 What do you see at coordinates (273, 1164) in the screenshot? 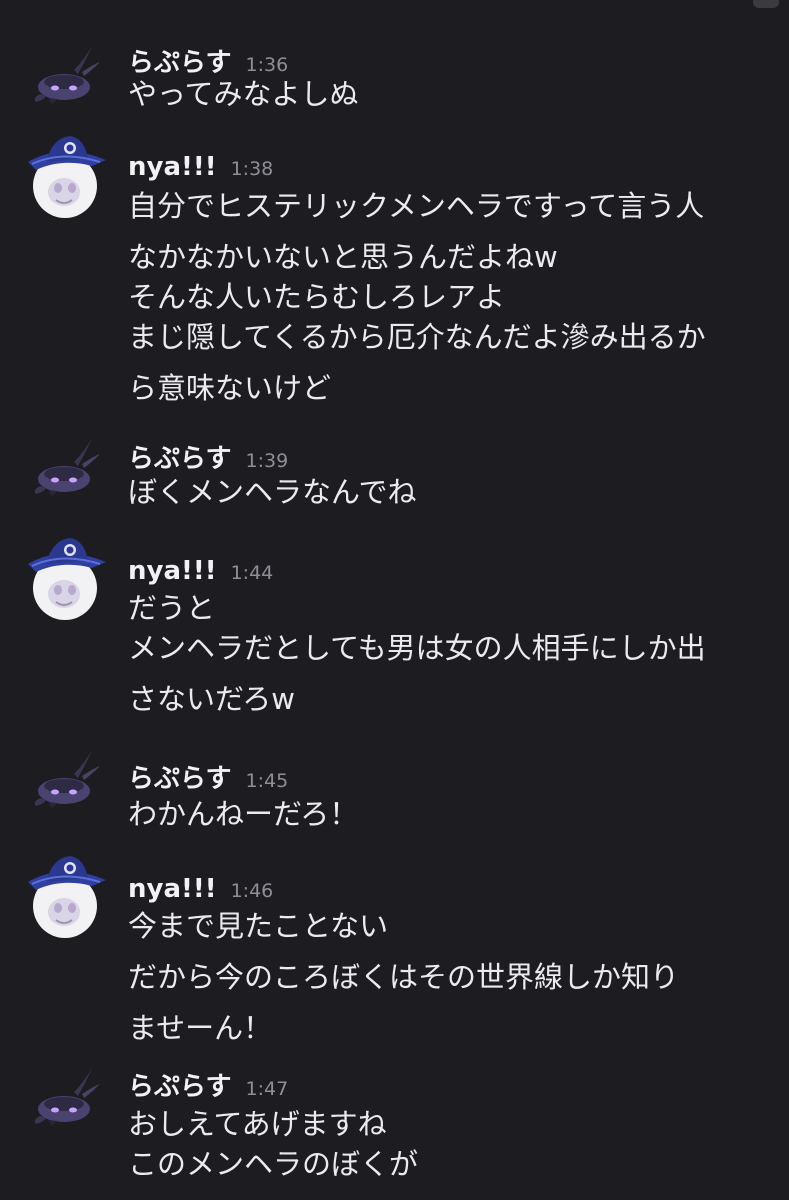
I see `message-line: このメンヘラのぼくが` at bounding box center [273, 1164].